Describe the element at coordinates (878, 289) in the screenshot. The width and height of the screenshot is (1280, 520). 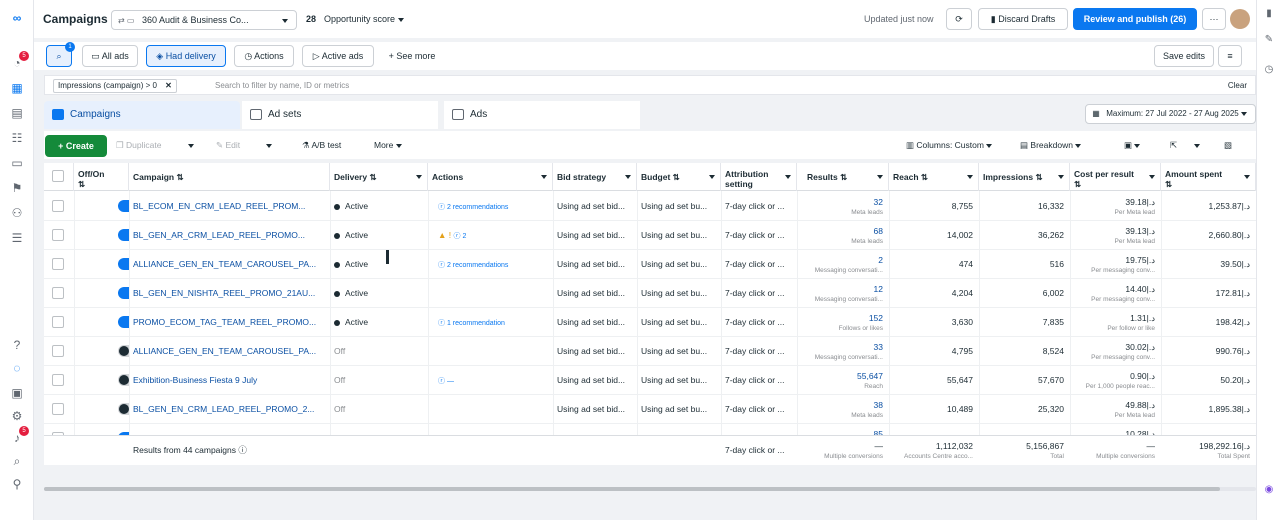
I see `results-value: 12` at that location.